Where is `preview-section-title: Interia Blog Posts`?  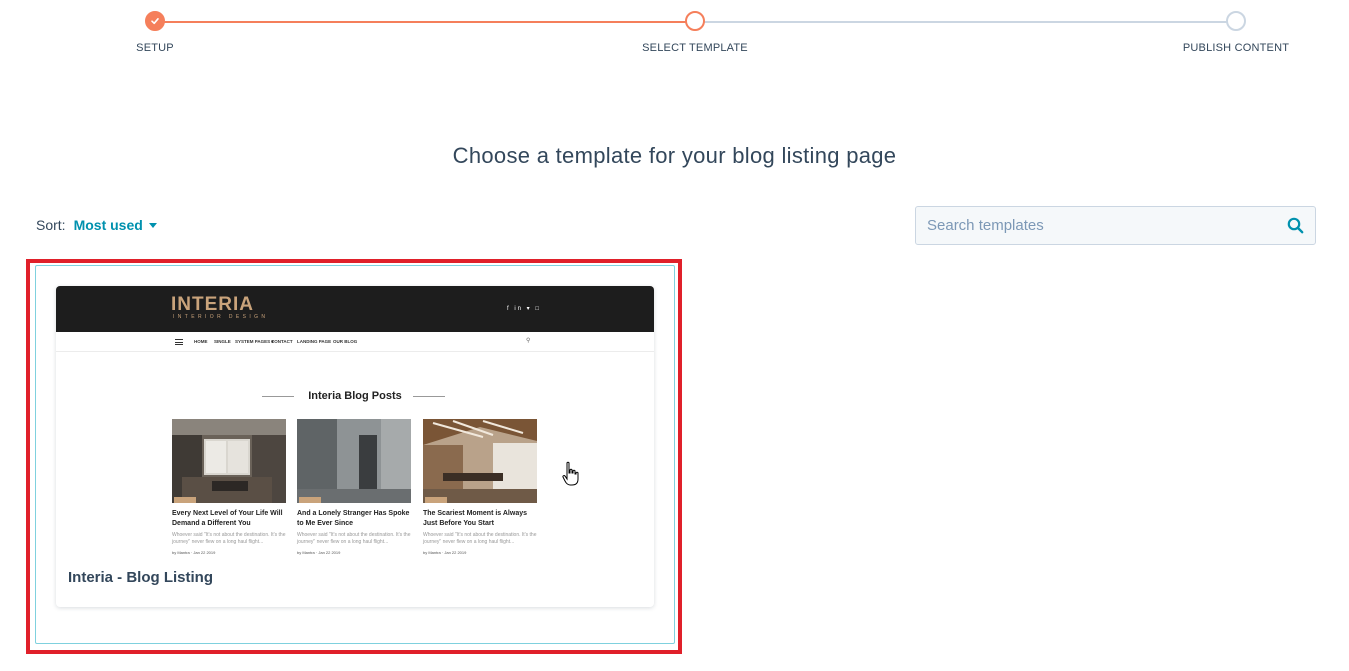
preview-section-title: Interia Blog Posts is located at coordinates (355, 396).